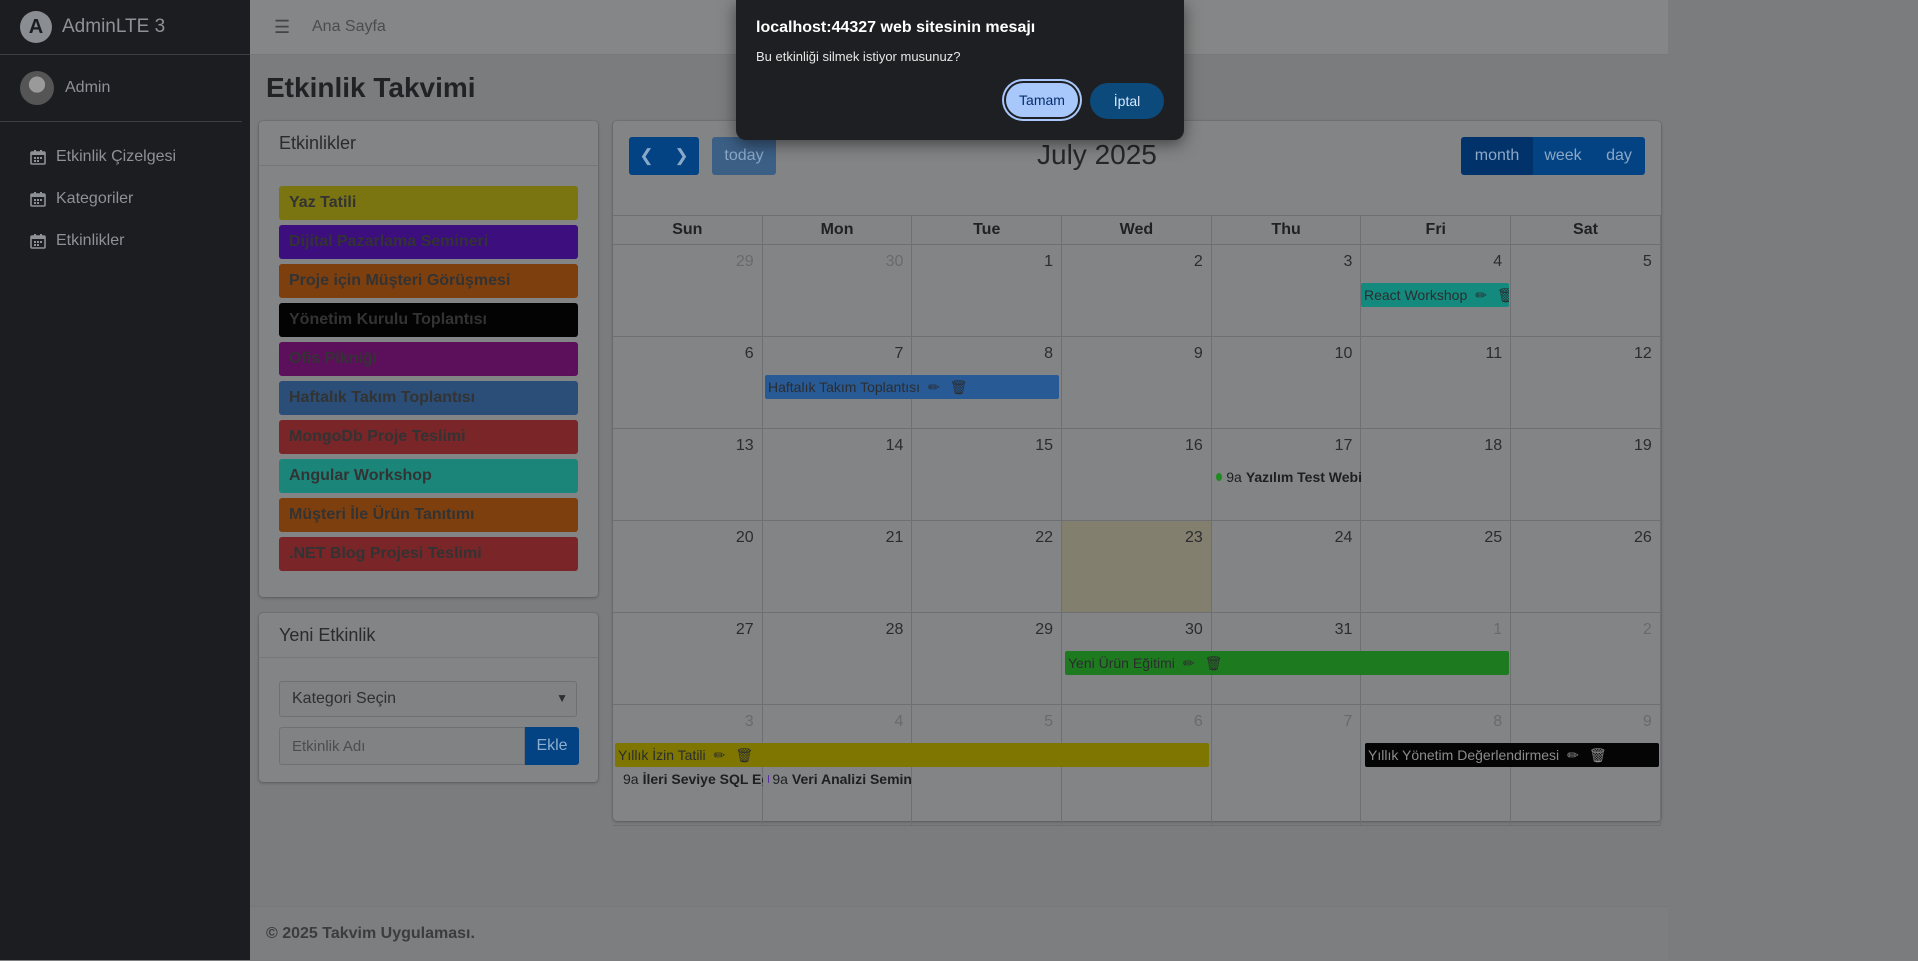 The height and width of the screenshot is (961, 1918). I want to click on day-of-week-label: Tue, so click(987, 230).